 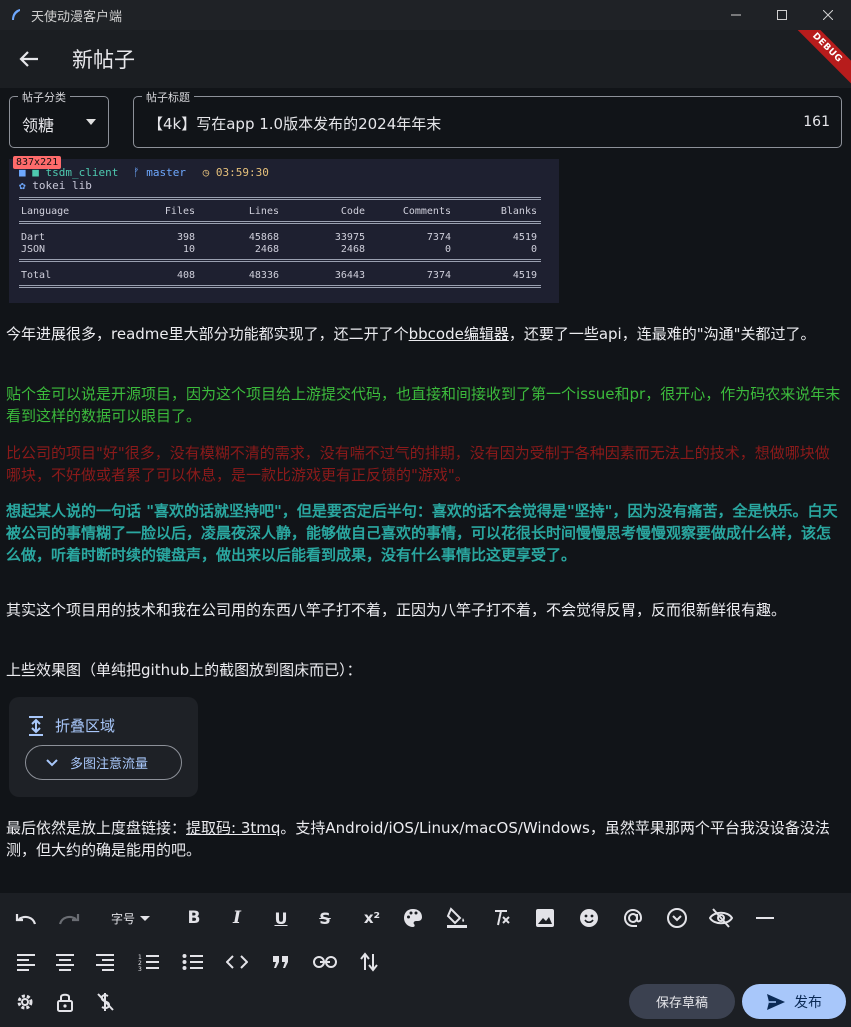 What do you see at coordinates (457, 918) in the screenshot?
I see `background-color-button` at bounding box center [457, 918].